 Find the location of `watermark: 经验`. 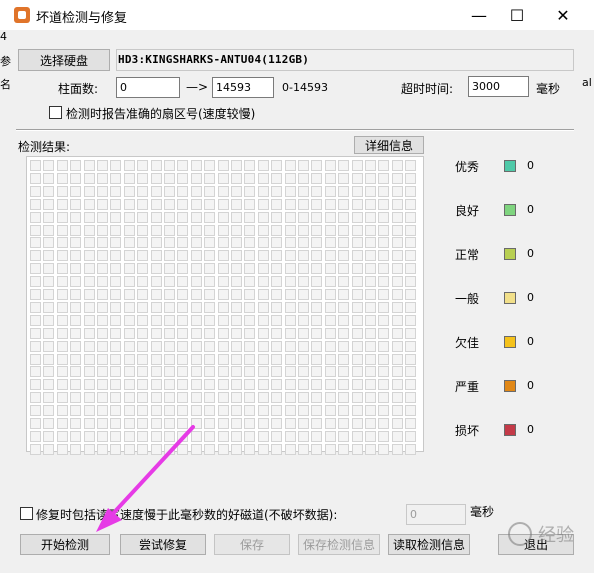

watermark: 经验 is located at coordinates (541, 534).